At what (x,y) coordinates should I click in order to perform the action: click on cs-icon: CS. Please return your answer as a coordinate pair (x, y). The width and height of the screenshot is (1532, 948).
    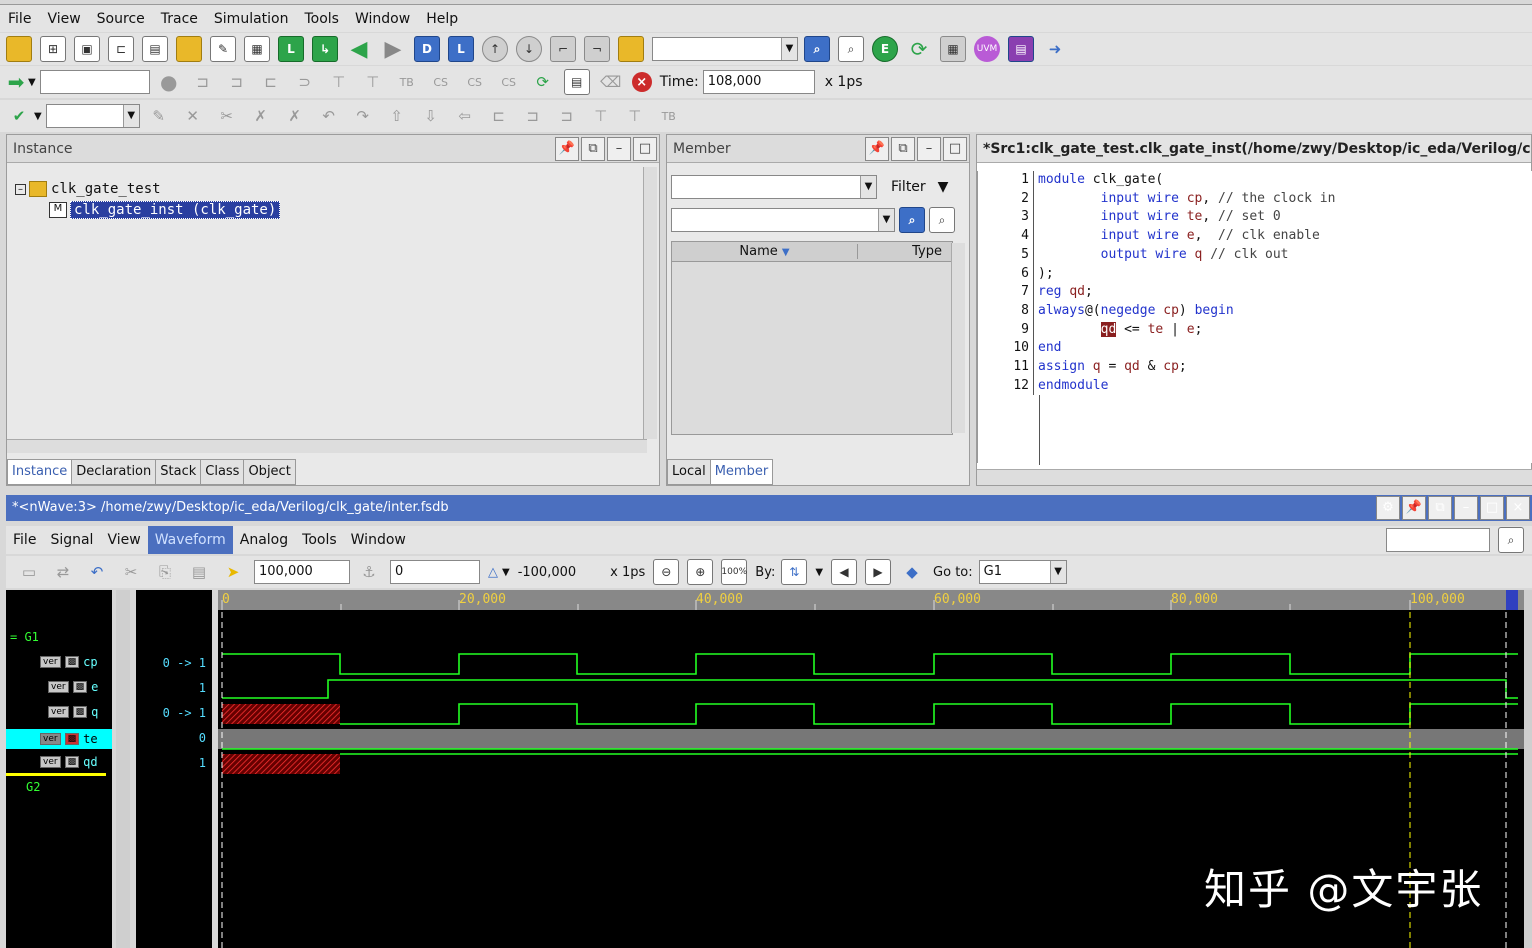
    Looking at the image, I should click on (441, 82).